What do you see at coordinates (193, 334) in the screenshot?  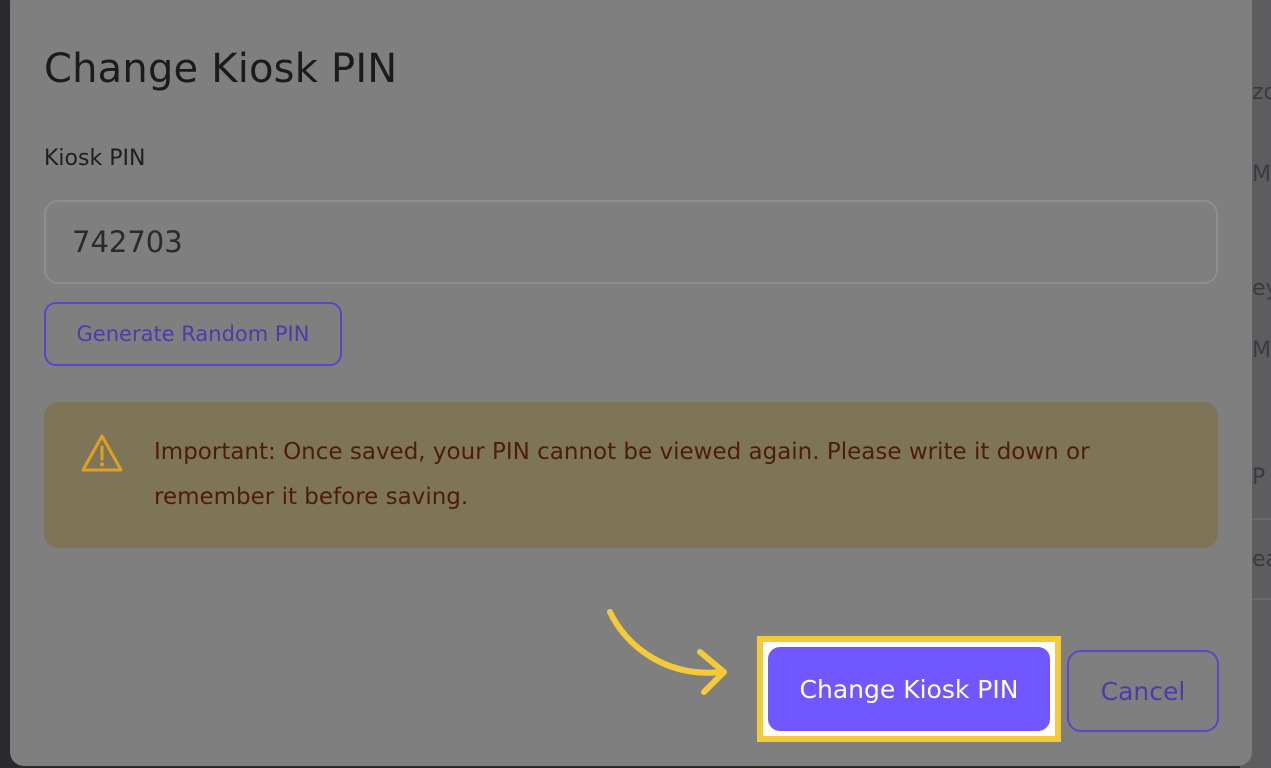 I see `generate-random-pin-button: Generate Random PIN` at bounding box center [193, 334].